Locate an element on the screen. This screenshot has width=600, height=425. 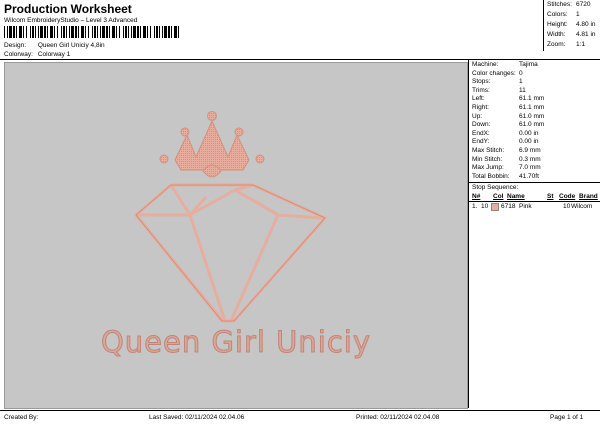
colorway-meta: Colorway: Colorway 1 is located at coordinates (37, 54).